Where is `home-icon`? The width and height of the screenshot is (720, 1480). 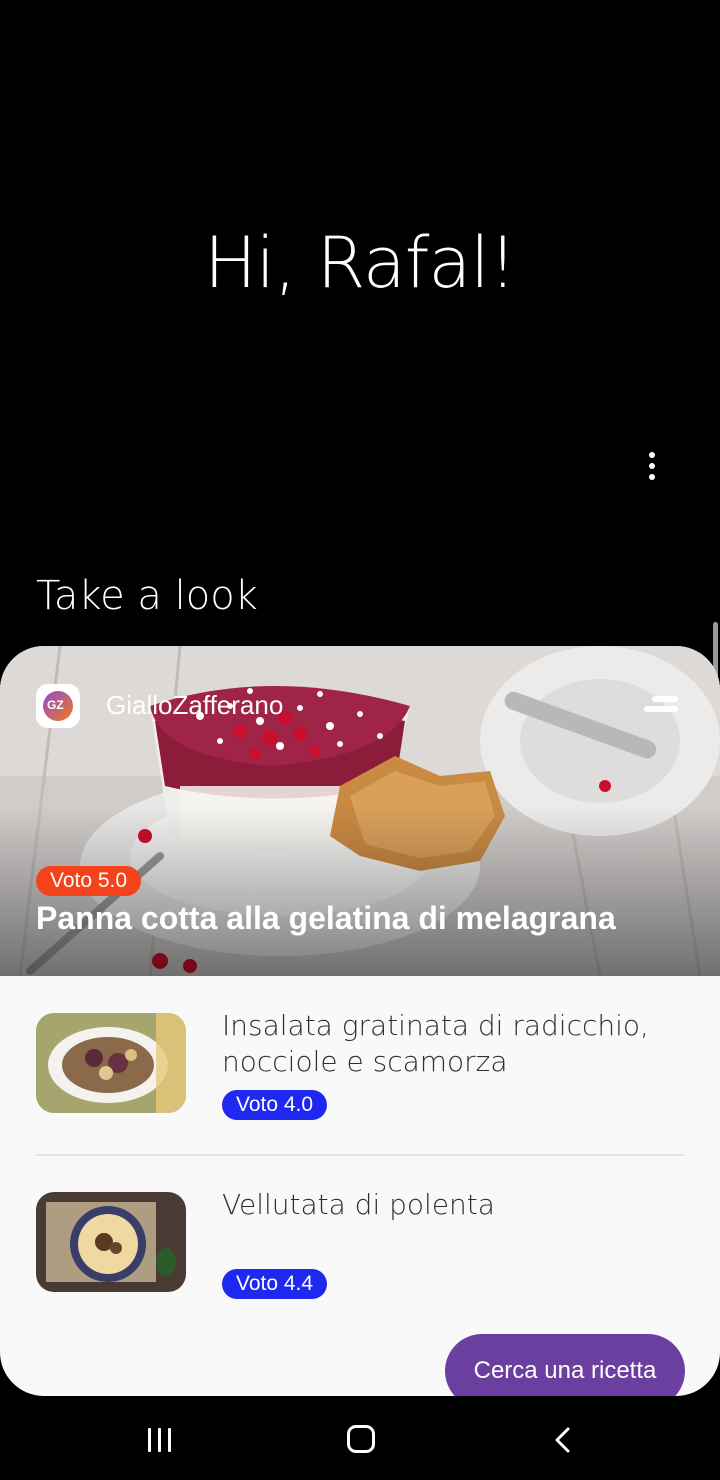 home-icon is located at coordinates (361, 1439).